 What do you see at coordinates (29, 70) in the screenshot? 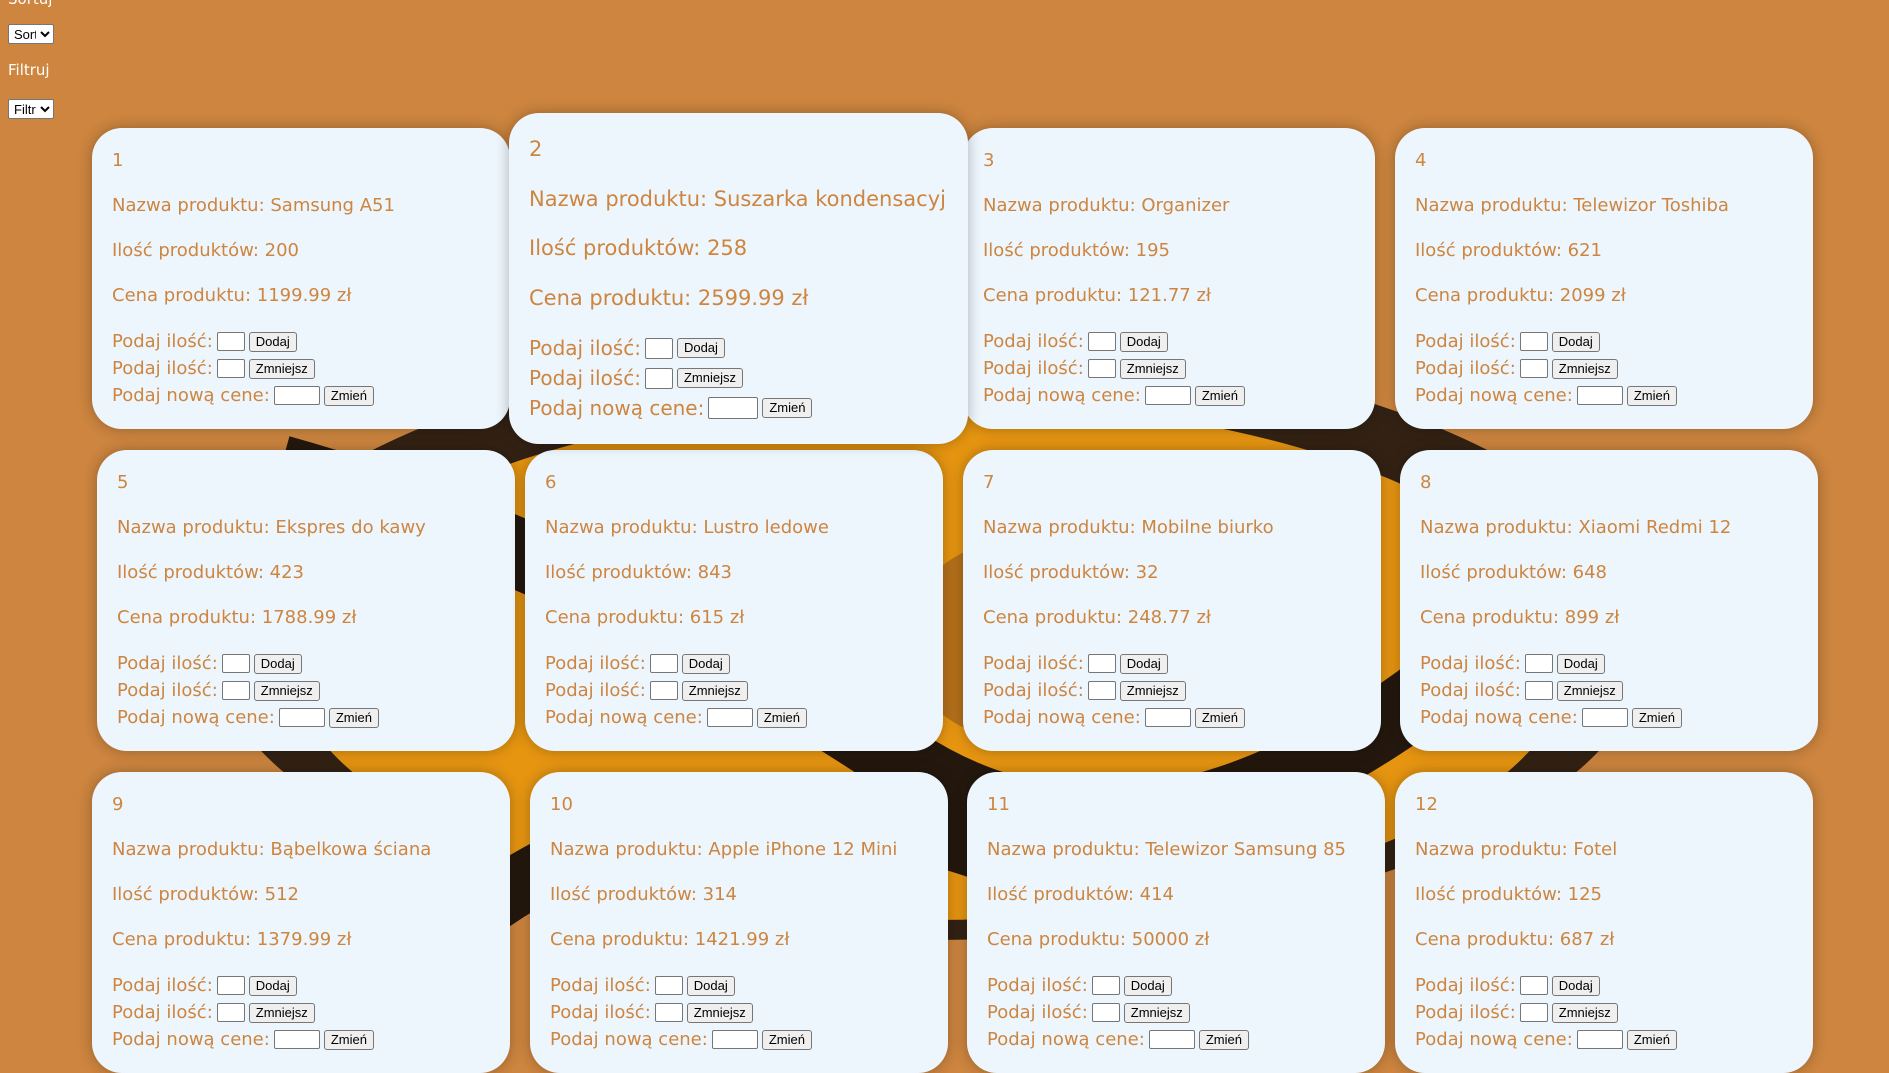
I see `filter-label: Filtruj` at bounding box center [29, 70].